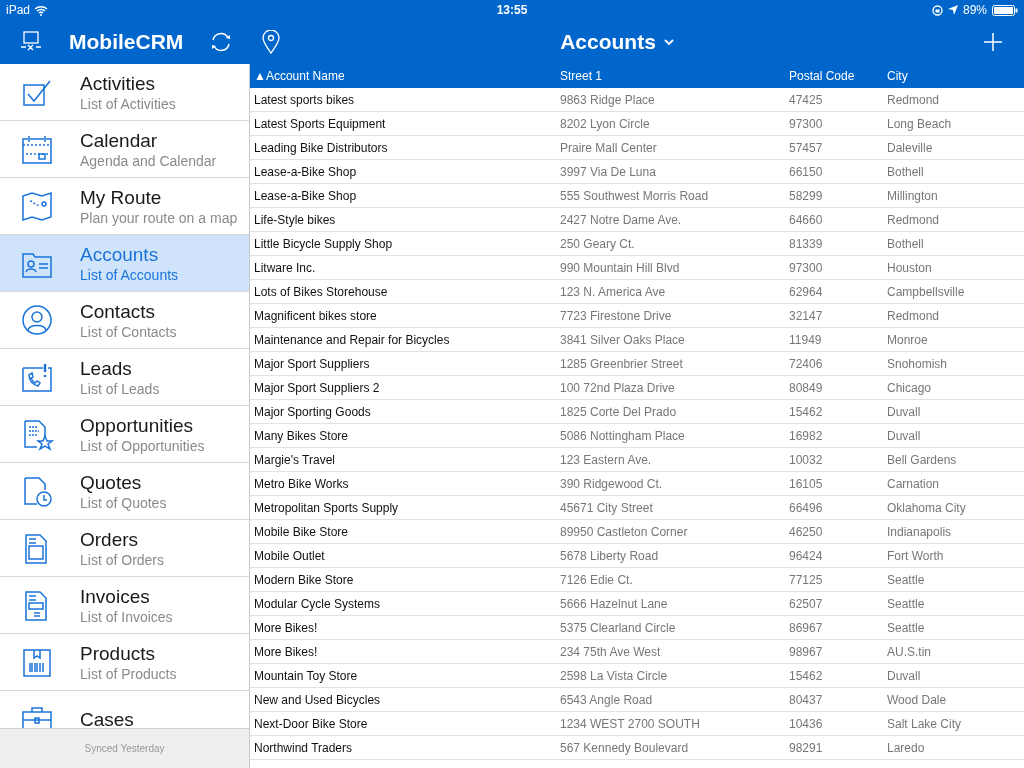 This screenshot has height=768, width=1024. I want to click on table-cell-text: Many Bikes Store, so click(301, 436).